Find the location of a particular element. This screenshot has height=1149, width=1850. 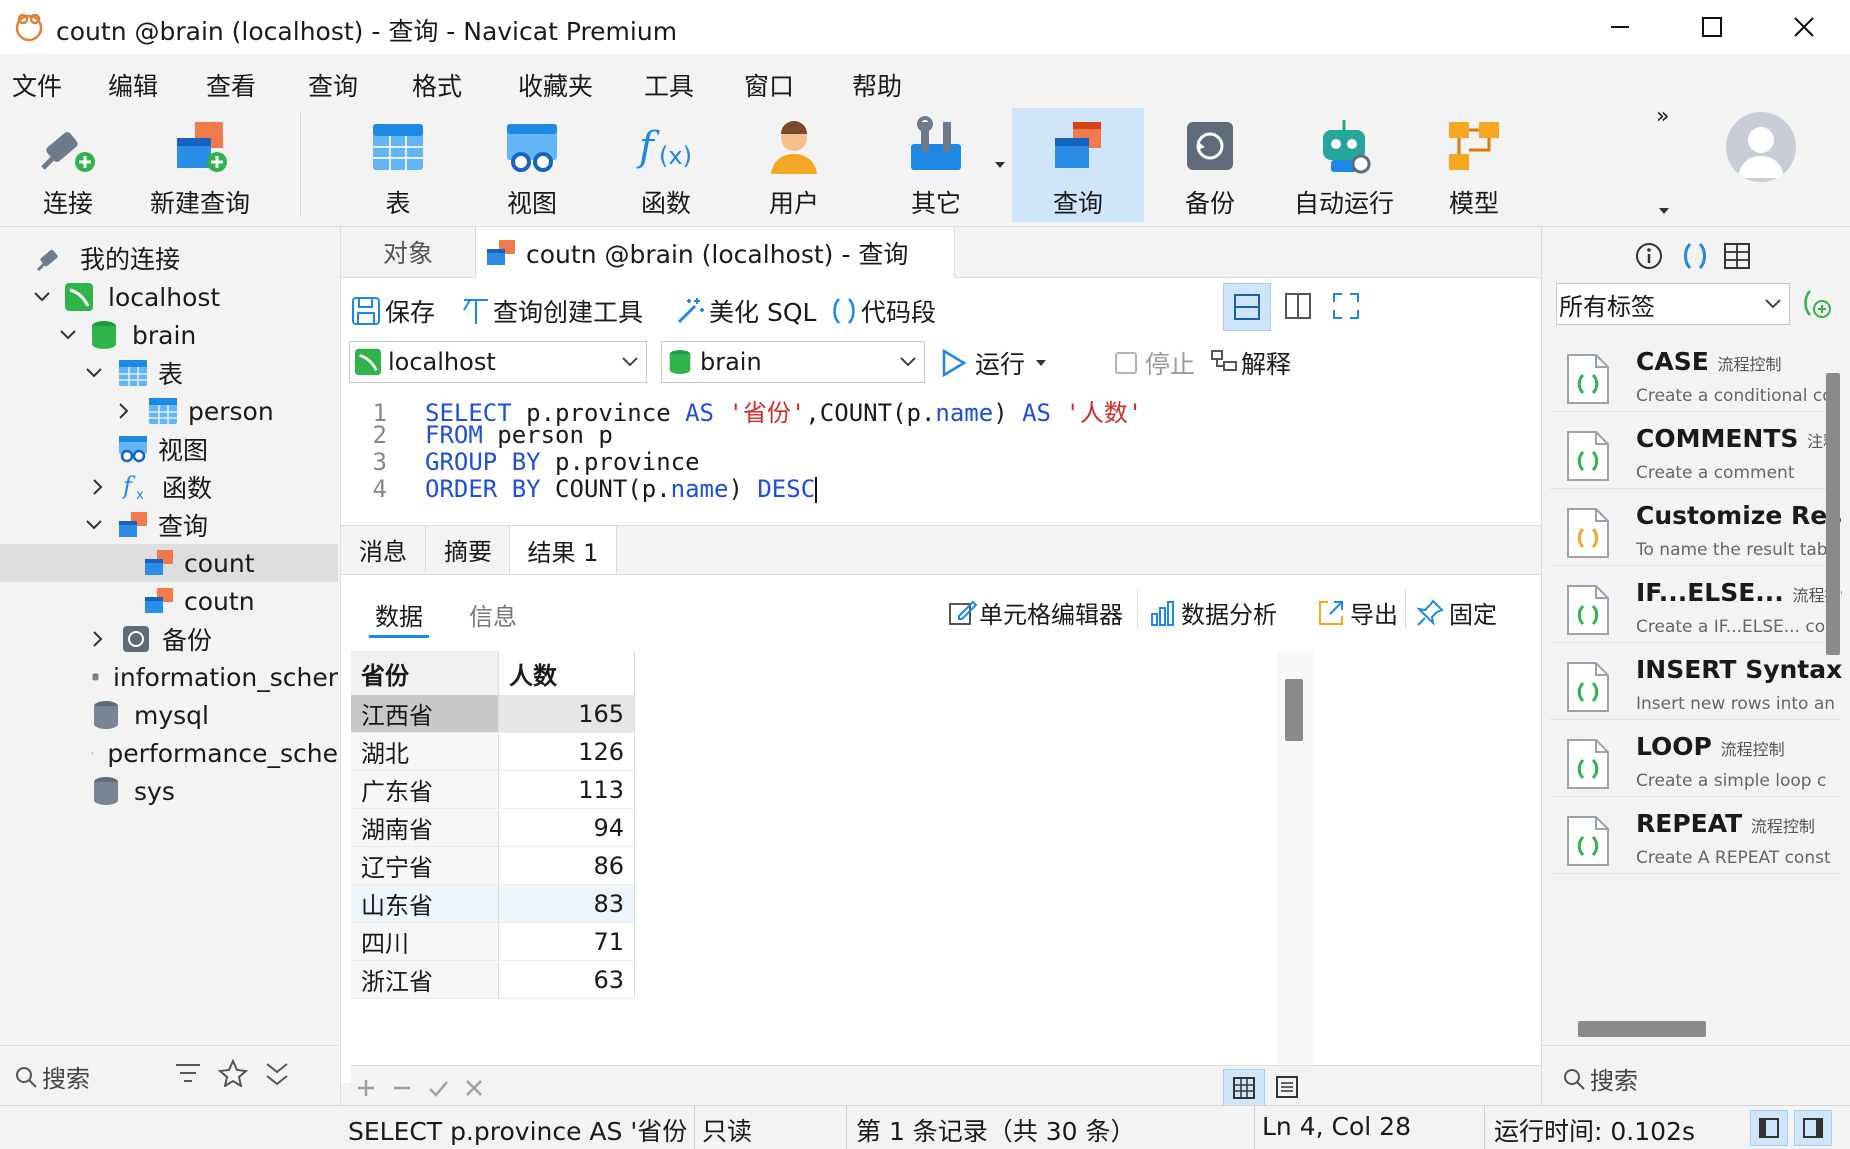

cell-province: 江西省 is located at coordinates (425, 714).